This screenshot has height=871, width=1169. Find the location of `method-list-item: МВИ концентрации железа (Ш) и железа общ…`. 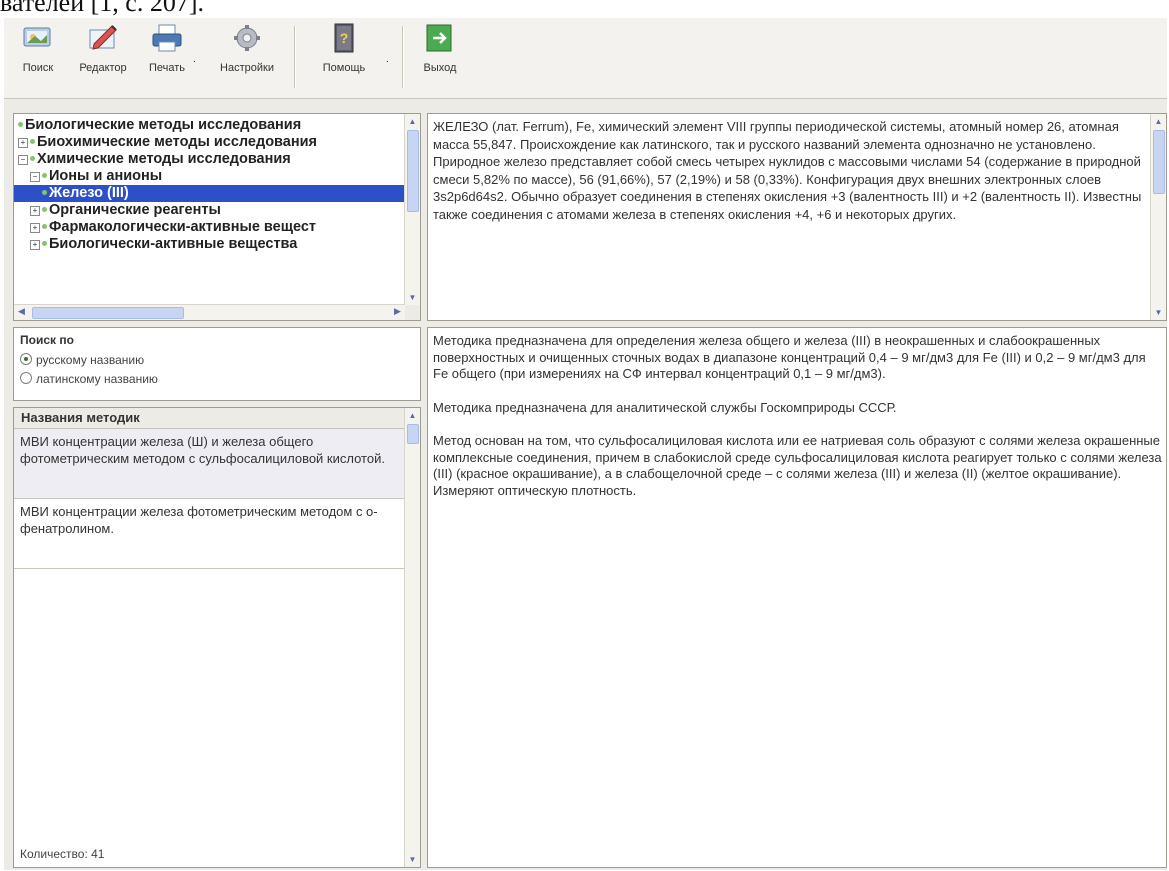

method-list-item: МВИ концентрации железа (Ш) и железа общ… is located at coordinates (209, 464).